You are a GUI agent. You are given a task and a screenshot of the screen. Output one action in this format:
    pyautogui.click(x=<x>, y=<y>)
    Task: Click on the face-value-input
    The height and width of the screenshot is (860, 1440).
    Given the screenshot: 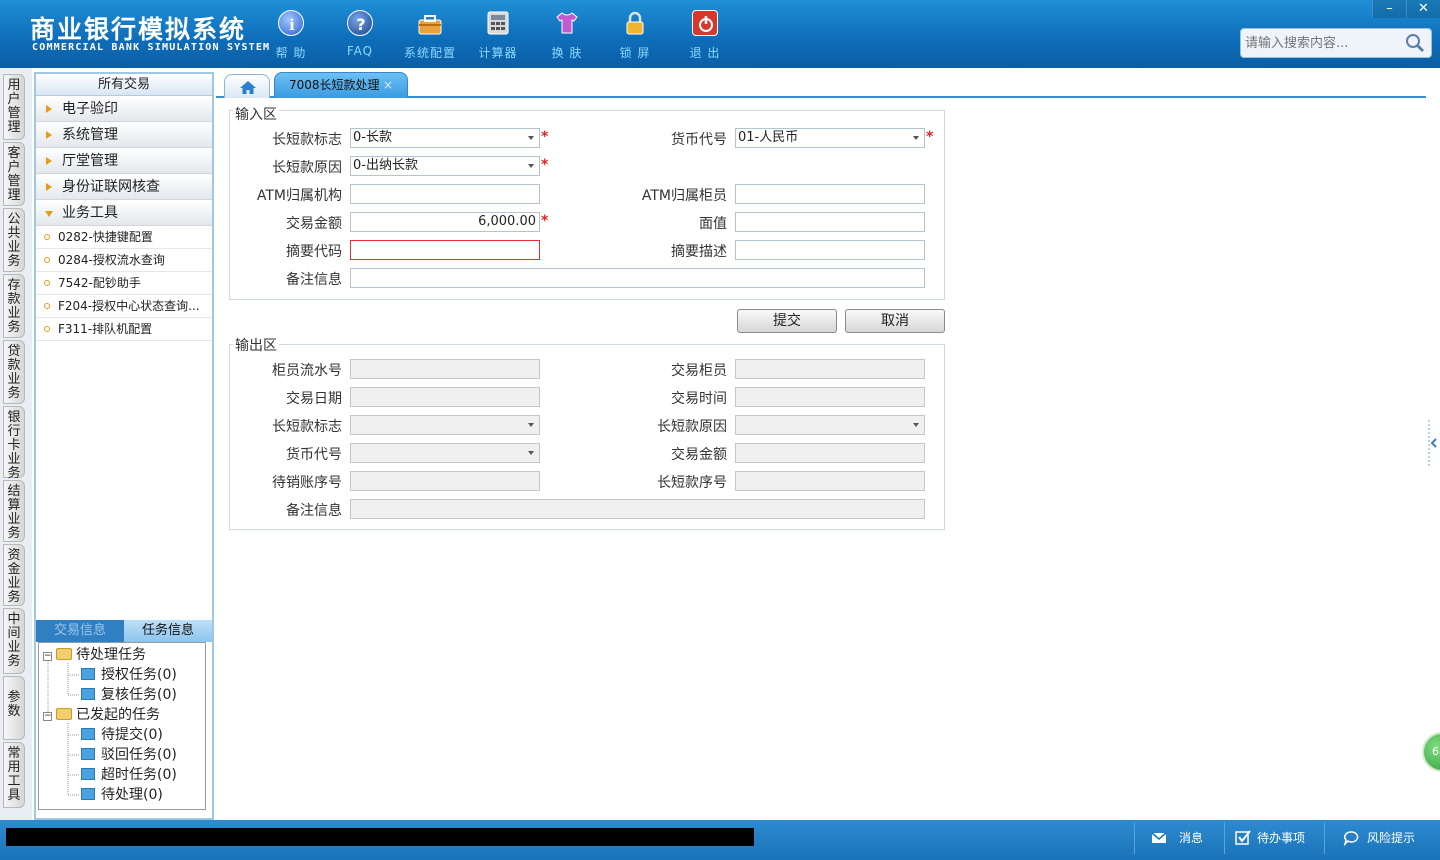 What is the action you would take?
    pyautogui.click(x=830, y=222)
    